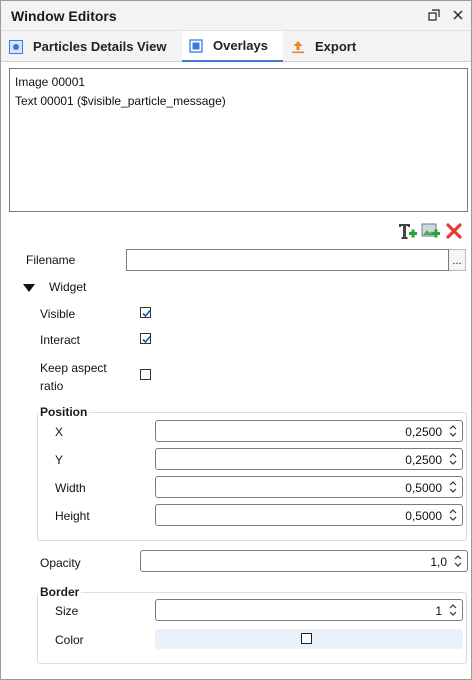 This screenshot has height=680, width=472. What do you see at coordinates (287, 260) in the screenshot?
I see `filename-input` at bounding box center [287, 260].